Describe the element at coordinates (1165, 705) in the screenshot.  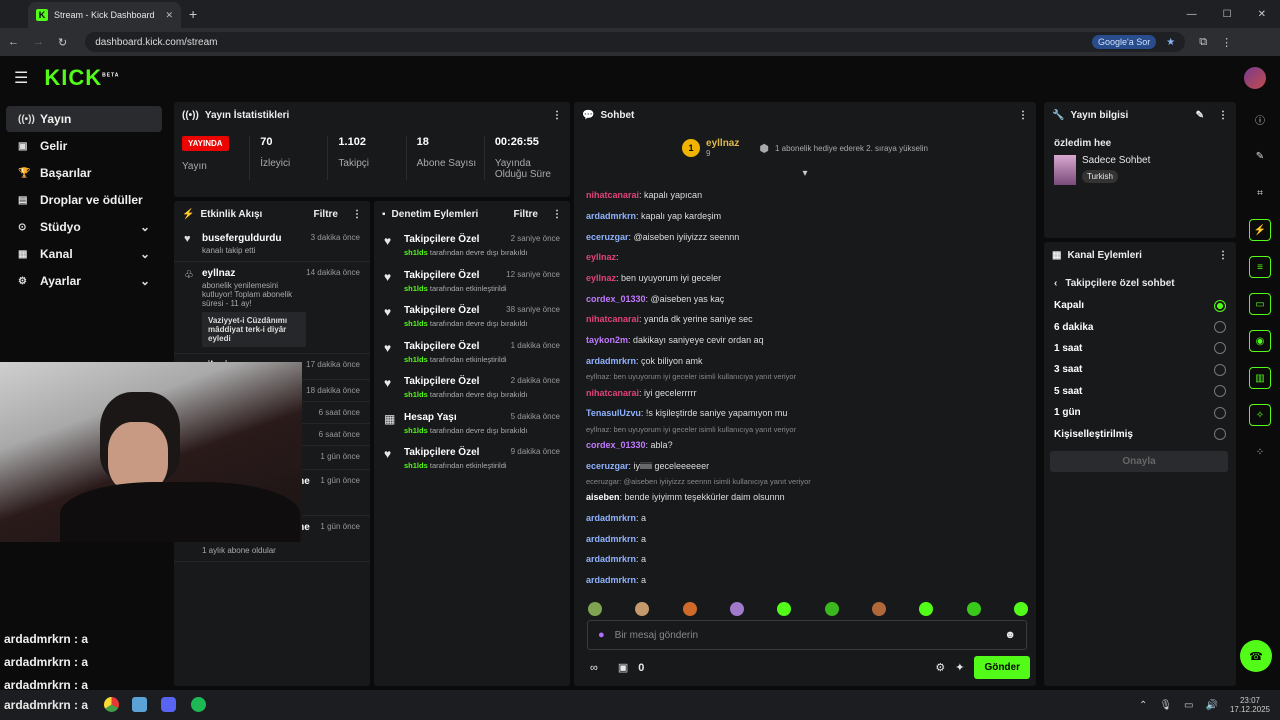
I see `mic-tray-icon: 🎙` at that location.